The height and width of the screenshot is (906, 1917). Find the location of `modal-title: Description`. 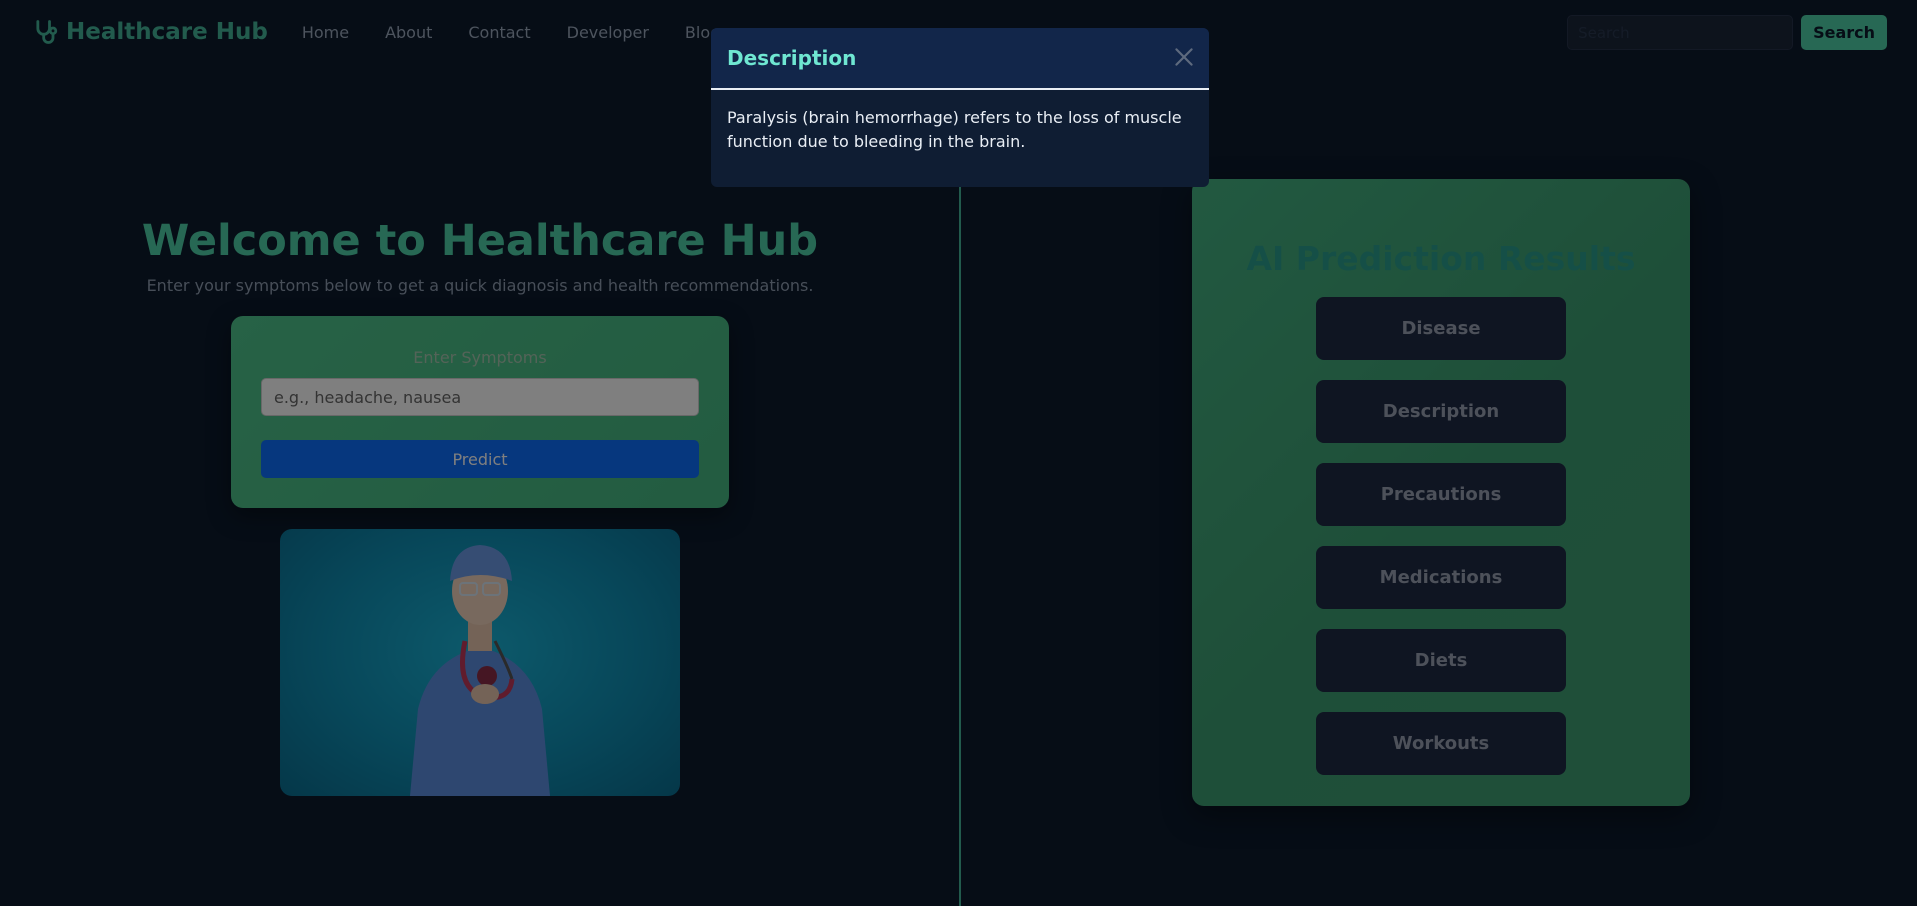

modal-title: Description is located at coordinates (792, 58).